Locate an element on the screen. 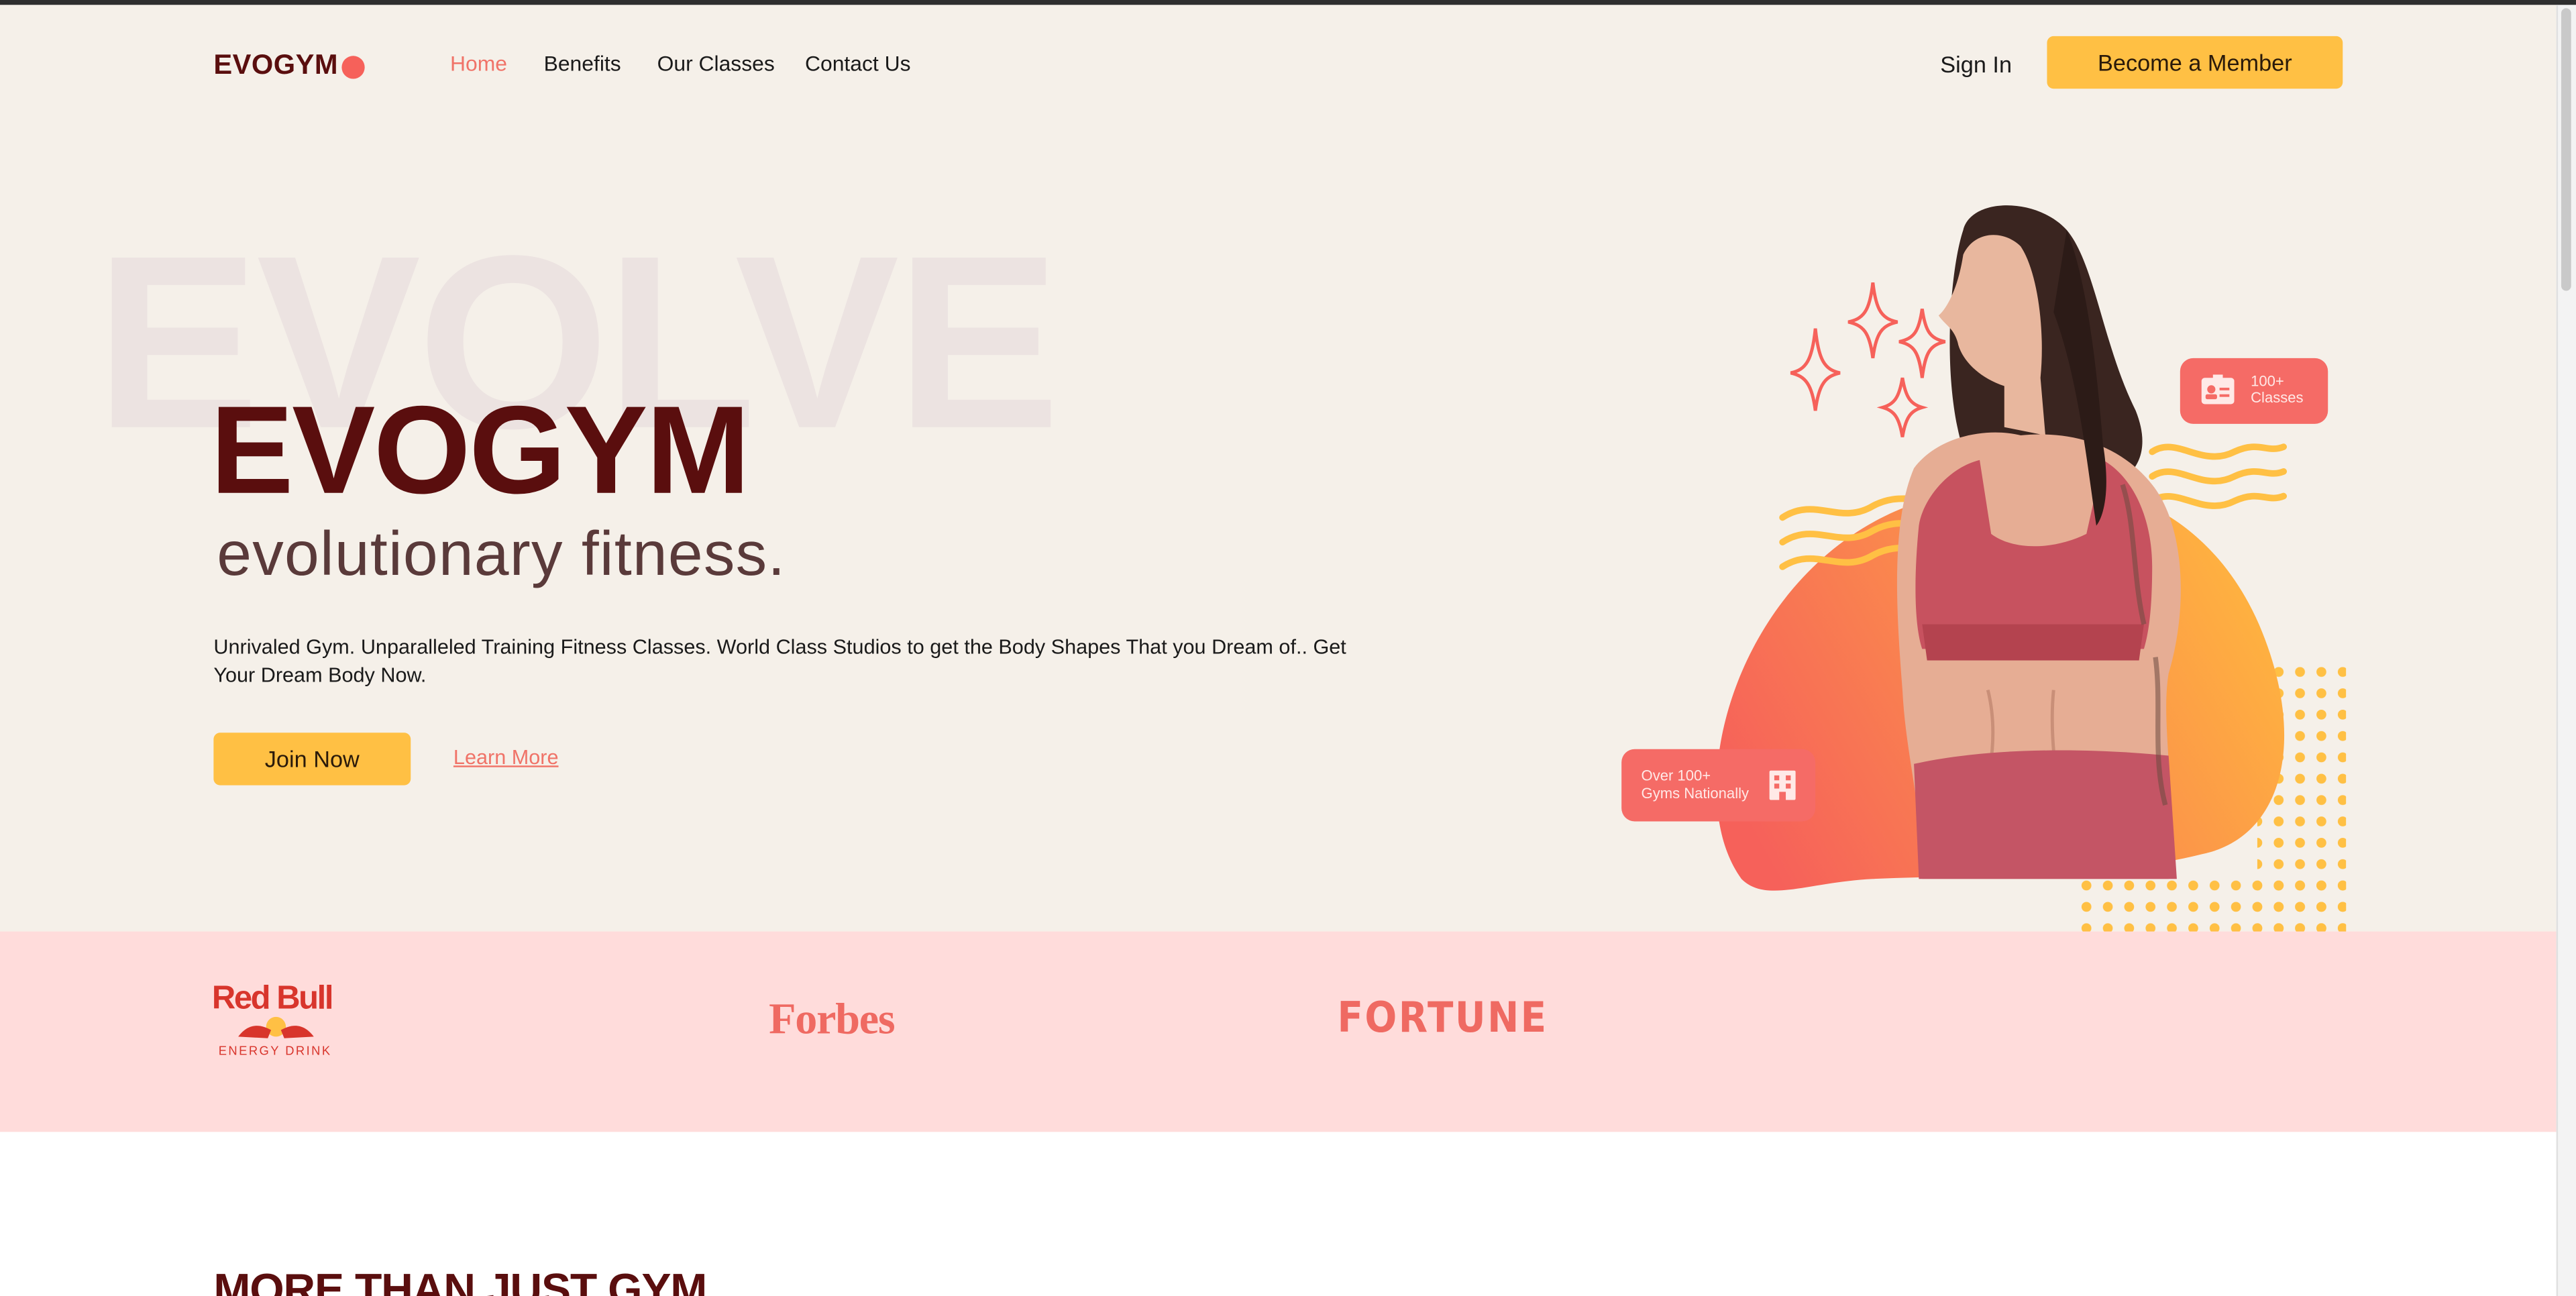  gyms-badge: Over 100+ Gyms Nationally is located at coordinates (1718, 785).